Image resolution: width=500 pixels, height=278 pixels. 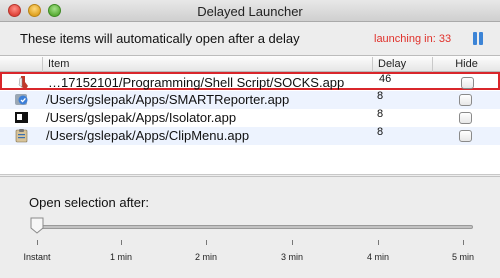 What do you see at coordinates (253, 227) in the screenshot?
I see `delay-slider-track` at bounding box center [253, 227].